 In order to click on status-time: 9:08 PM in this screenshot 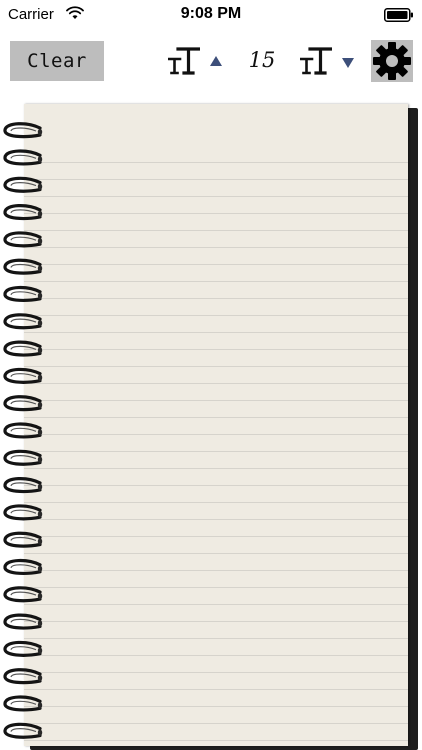, I will do `click(211, 13)`.